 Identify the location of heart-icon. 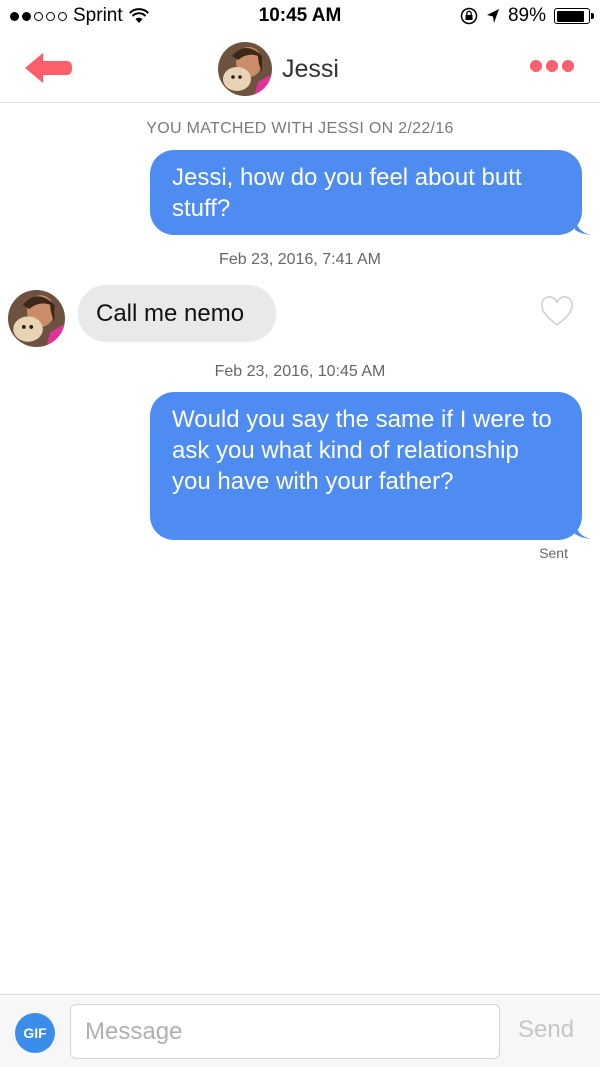
(557, 312).